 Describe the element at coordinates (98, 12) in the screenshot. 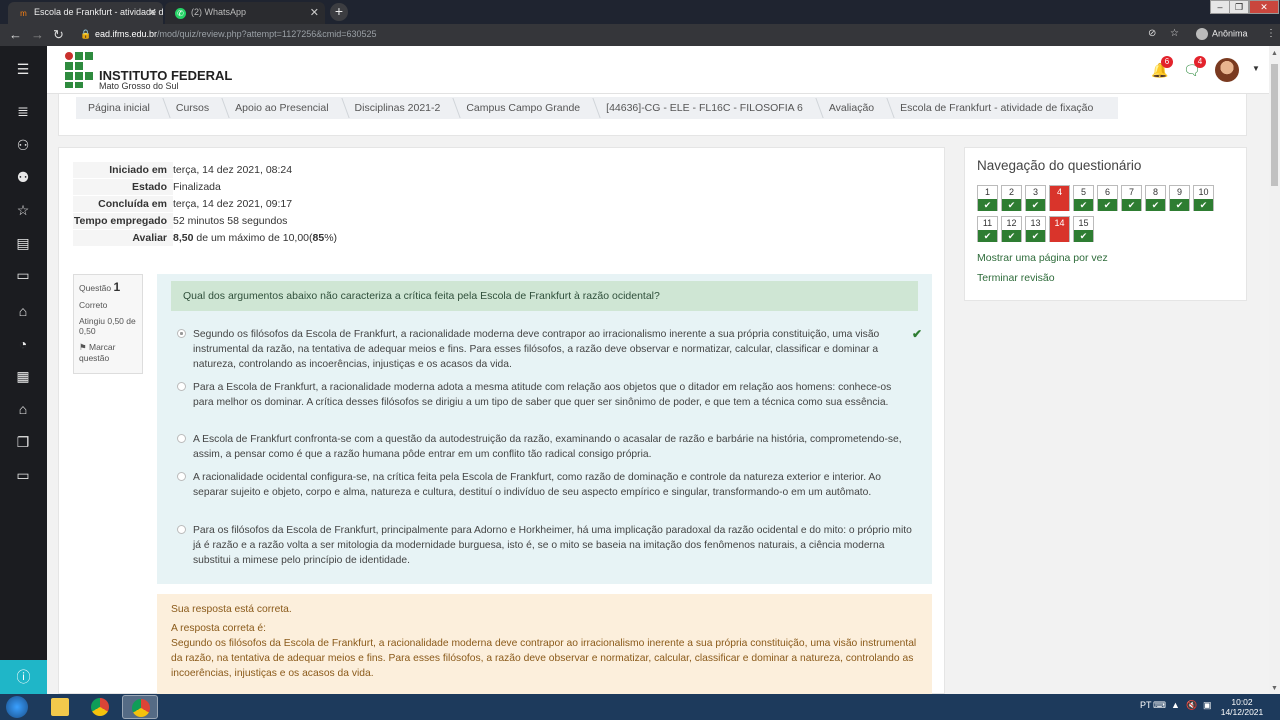

I see `tab-title: Escola de Frankfurt - atividade d` at that location.